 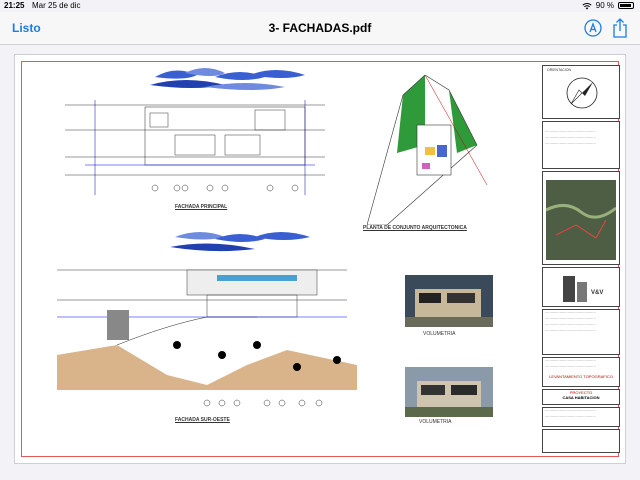 I want to click on orientation-label: ORIENTACION, so click(x=559, y=70).